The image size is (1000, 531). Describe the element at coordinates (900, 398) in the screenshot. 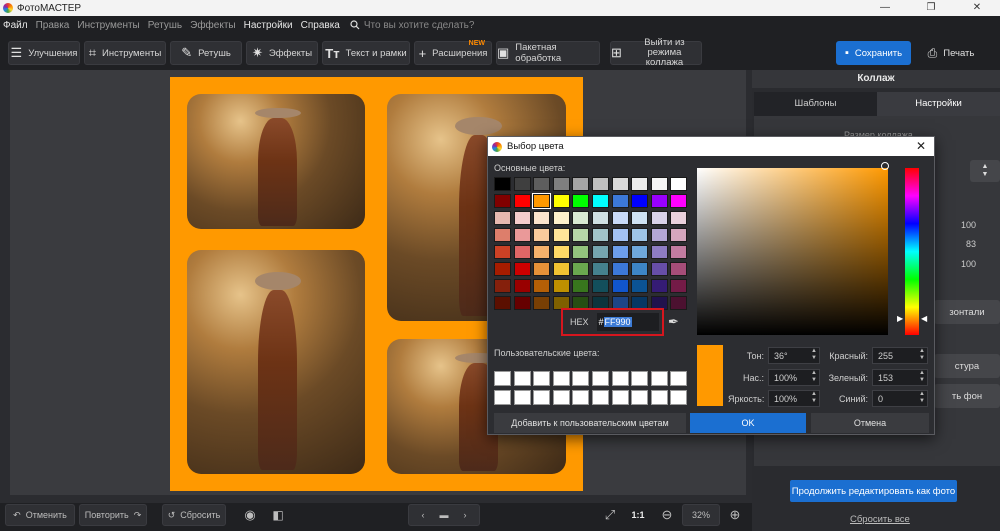

I see `blue-input: 0 ▲ ▼` at that location.